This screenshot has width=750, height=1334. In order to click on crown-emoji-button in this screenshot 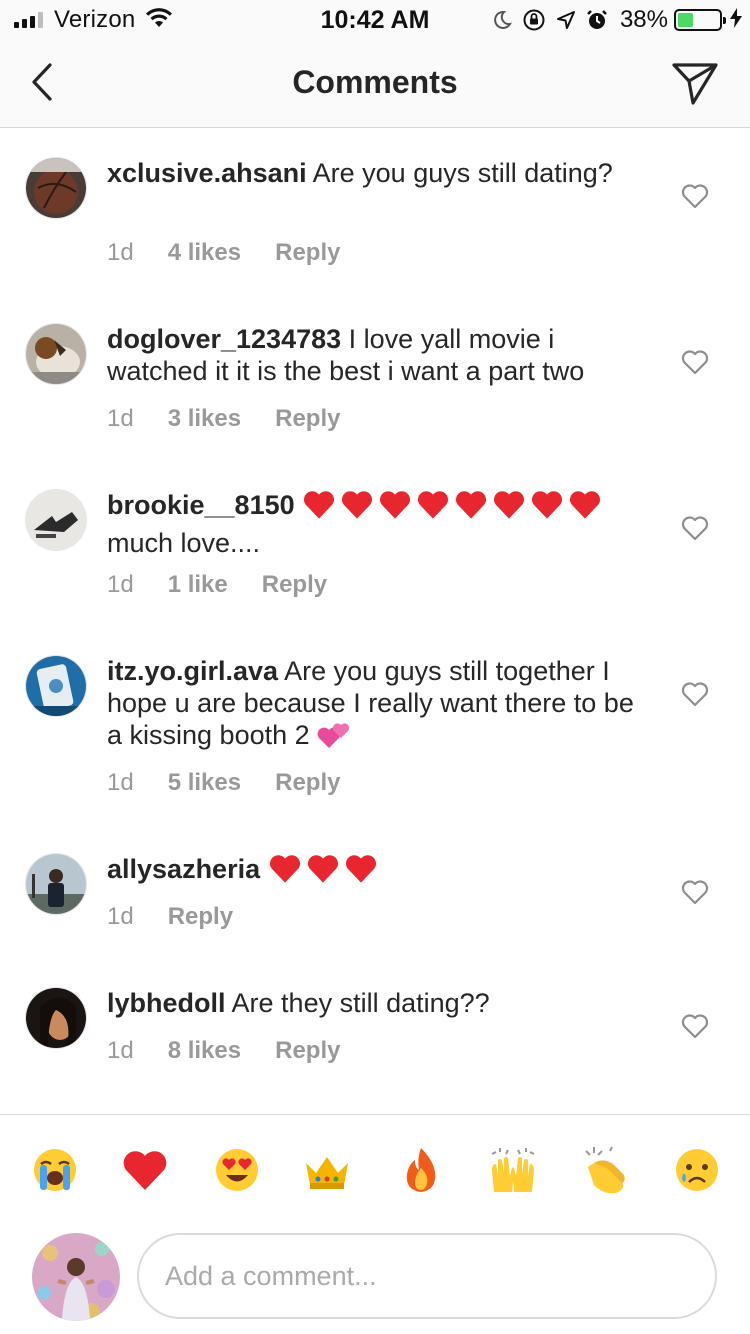, I will do `click(327, 1170)`.